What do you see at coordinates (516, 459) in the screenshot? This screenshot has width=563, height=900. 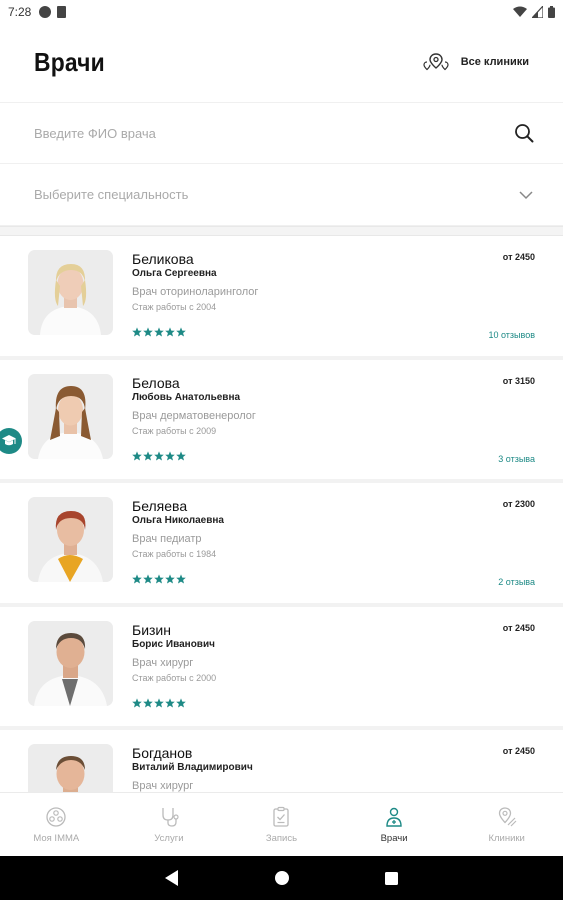 I see `reviews-link: 3 отзыва` at bounding box center [516, 459].